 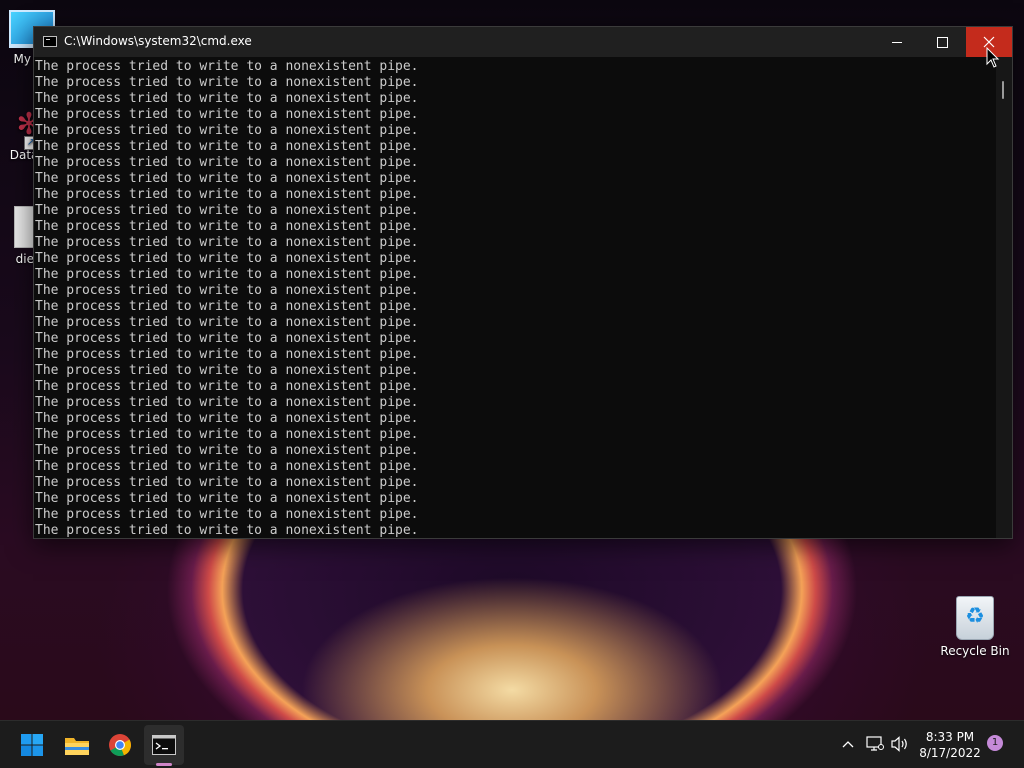 I want to click on network-button, so click(x=875, y=744).